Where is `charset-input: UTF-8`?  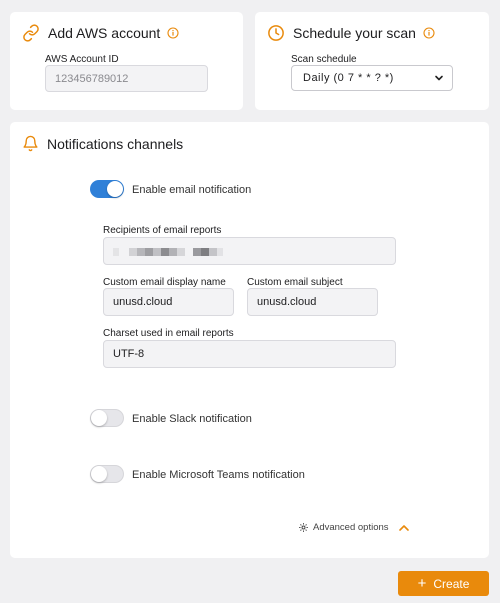
charset-input: UTF-8 is located at coordinates (249, 354).